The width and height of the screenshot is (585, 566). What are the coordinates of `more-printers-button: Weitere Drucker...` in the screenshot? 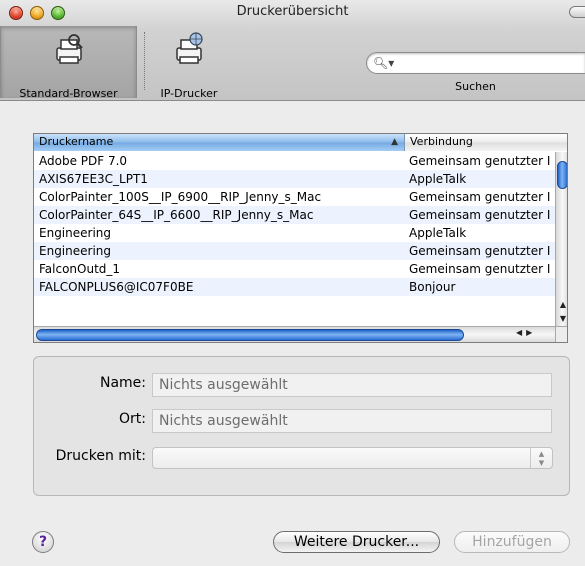 It's located at (356, 542).